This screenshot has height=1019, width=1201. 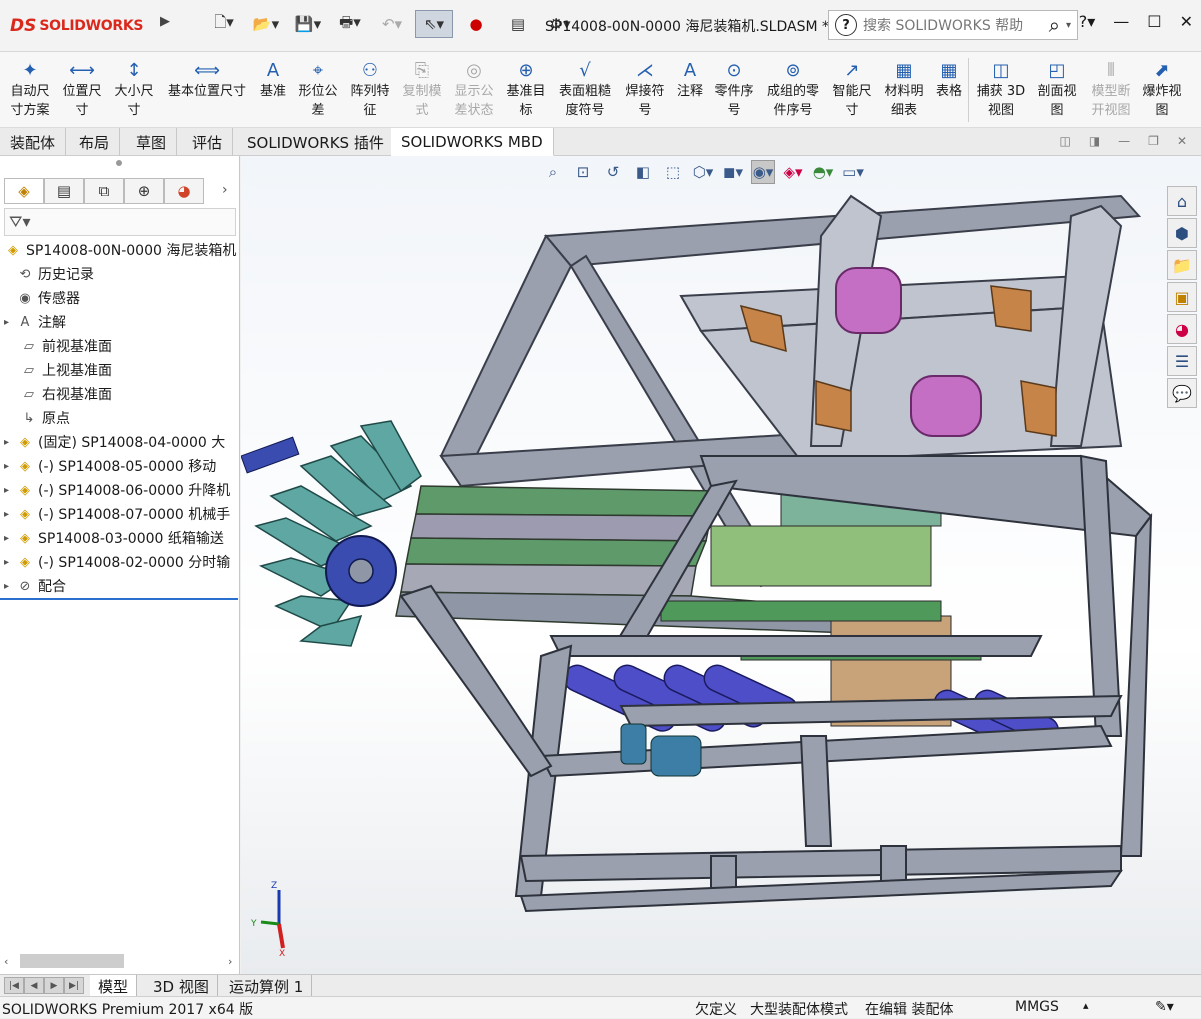 What do you see at coordinates (30, 89) in the screenshot?
I see `command-auto-dimension-button: ✦ 自动尺 寸方案` at bounding box center [30, 89].